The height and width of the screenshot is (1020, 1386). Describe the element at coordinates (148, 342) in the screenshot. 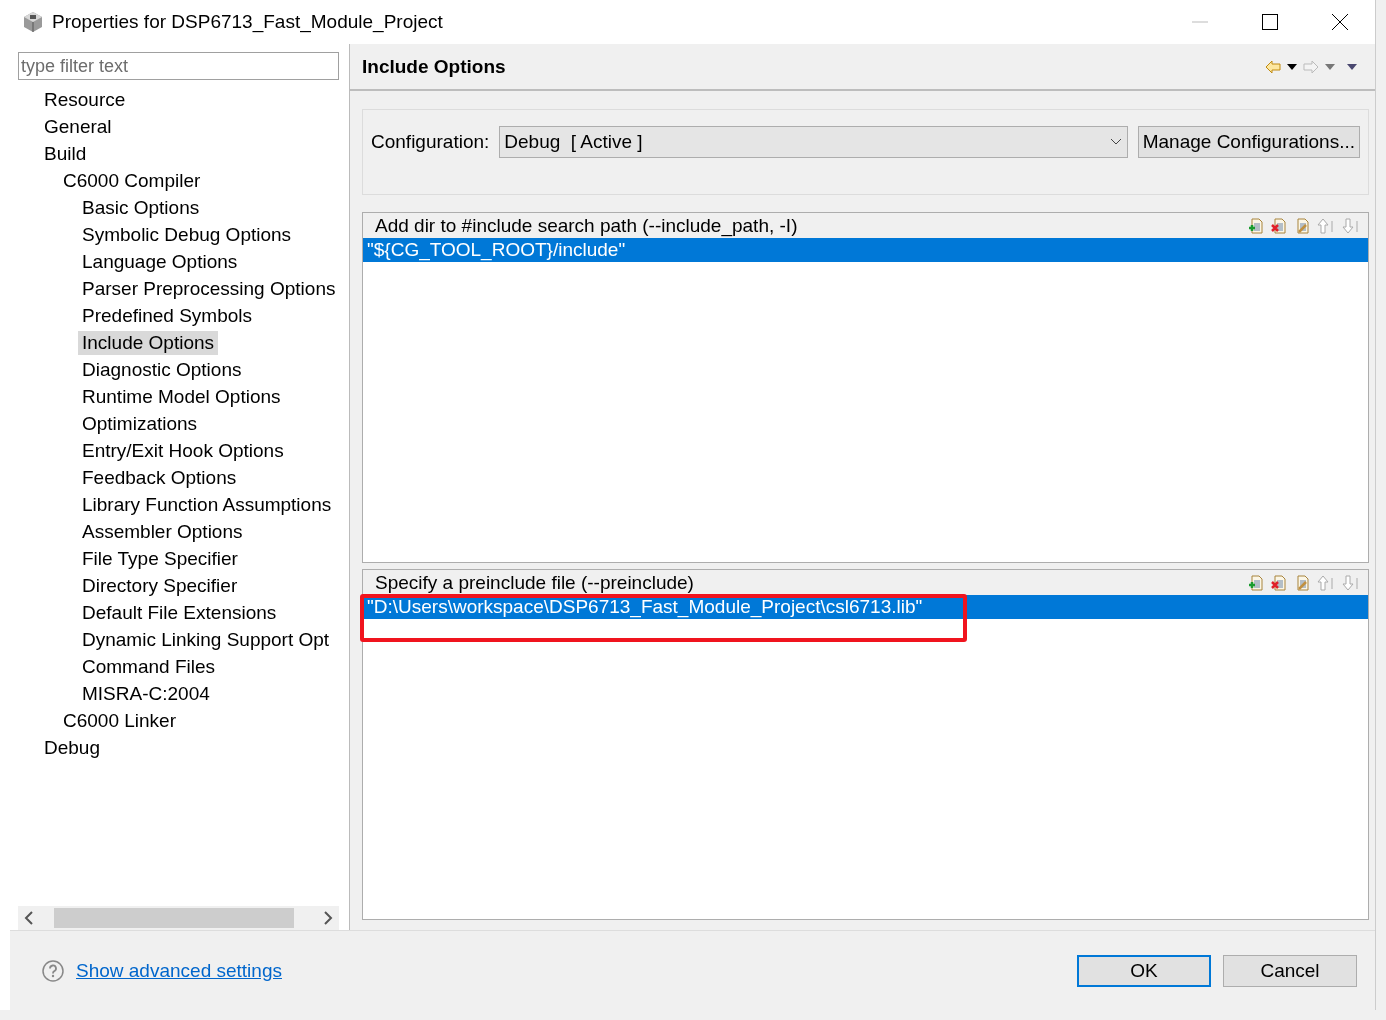

I see `tree-item: Include Options` at that location.